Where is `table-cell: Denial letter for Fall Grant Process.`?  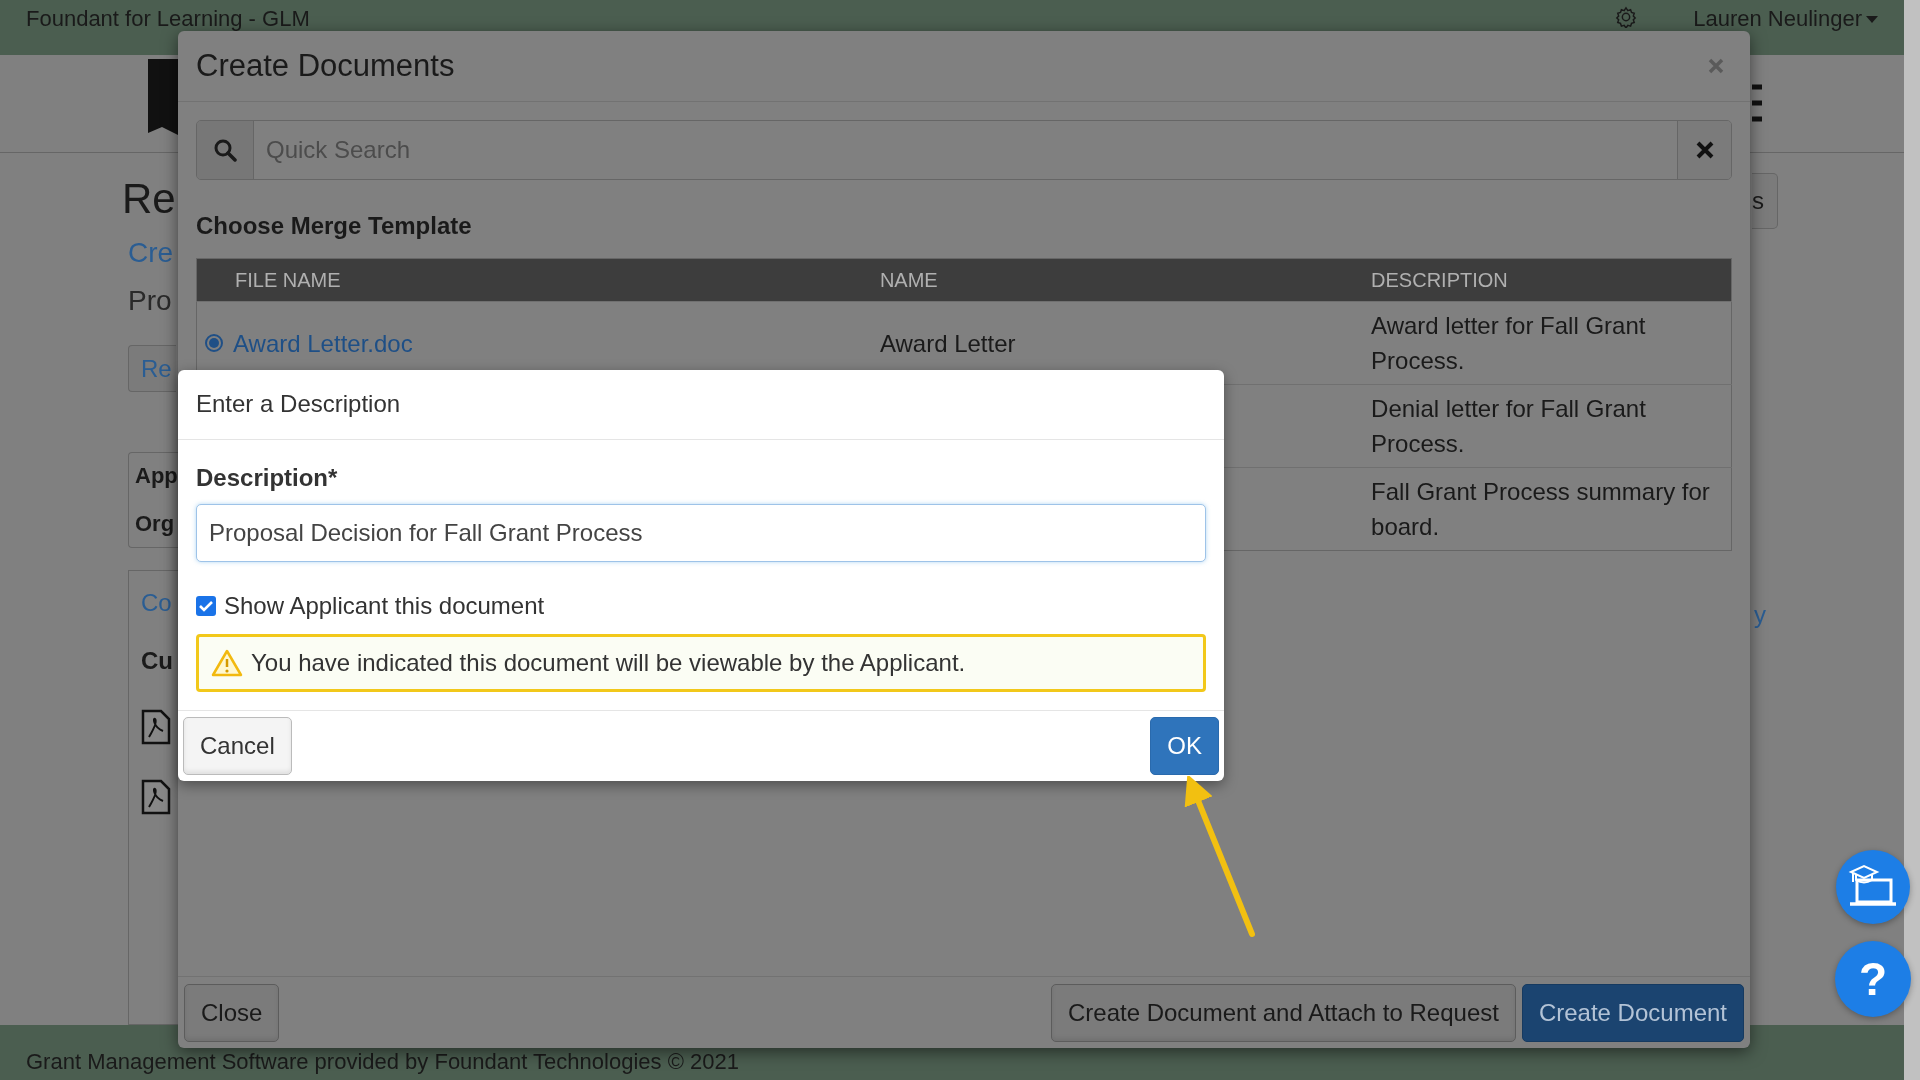 table-cell: Denial letter for Fall Grant Process. is located at coordinates (1508, 426).